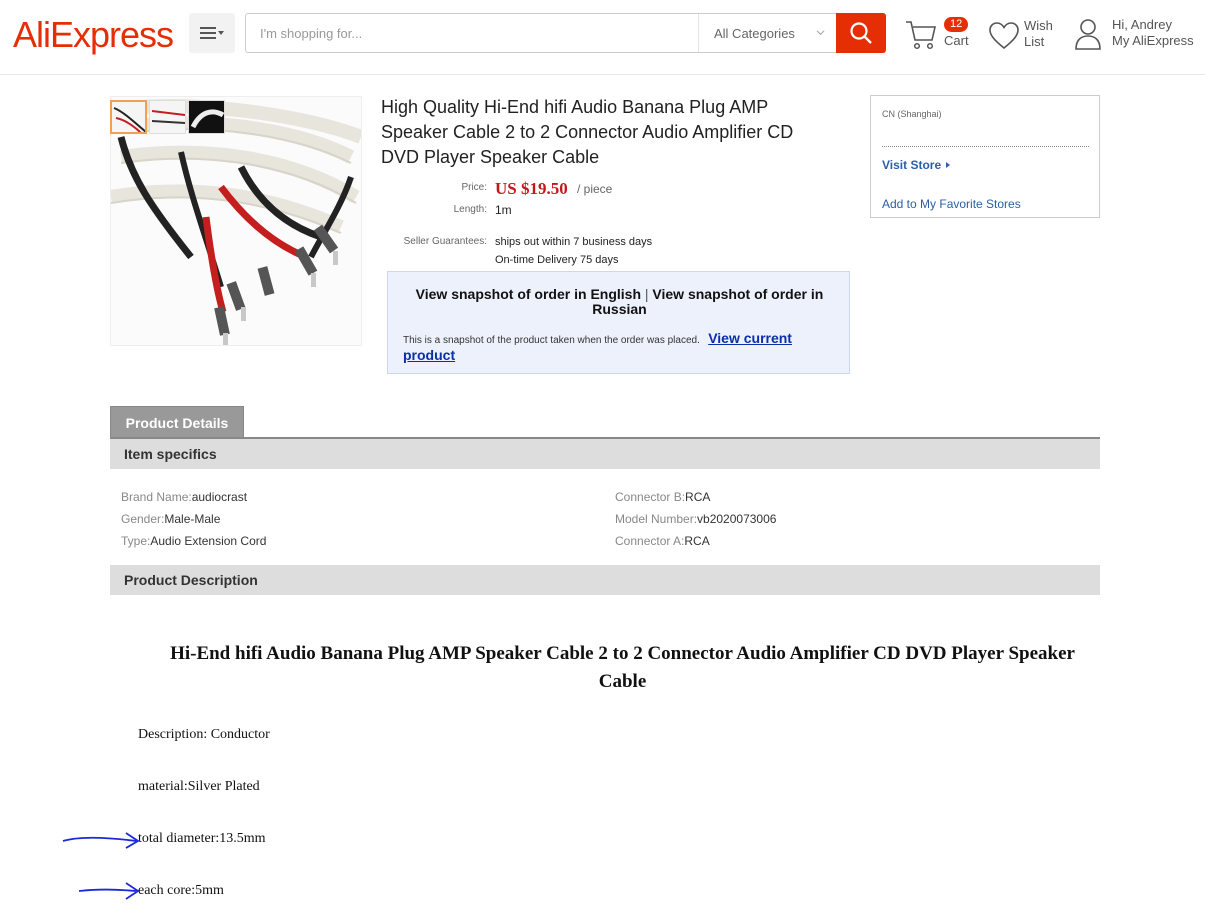  What do you see at coordinates (696, 519) in the screenshot?
I see `spec-model-number: Model Number:vb2020073006` at bounding box center [696, 519].